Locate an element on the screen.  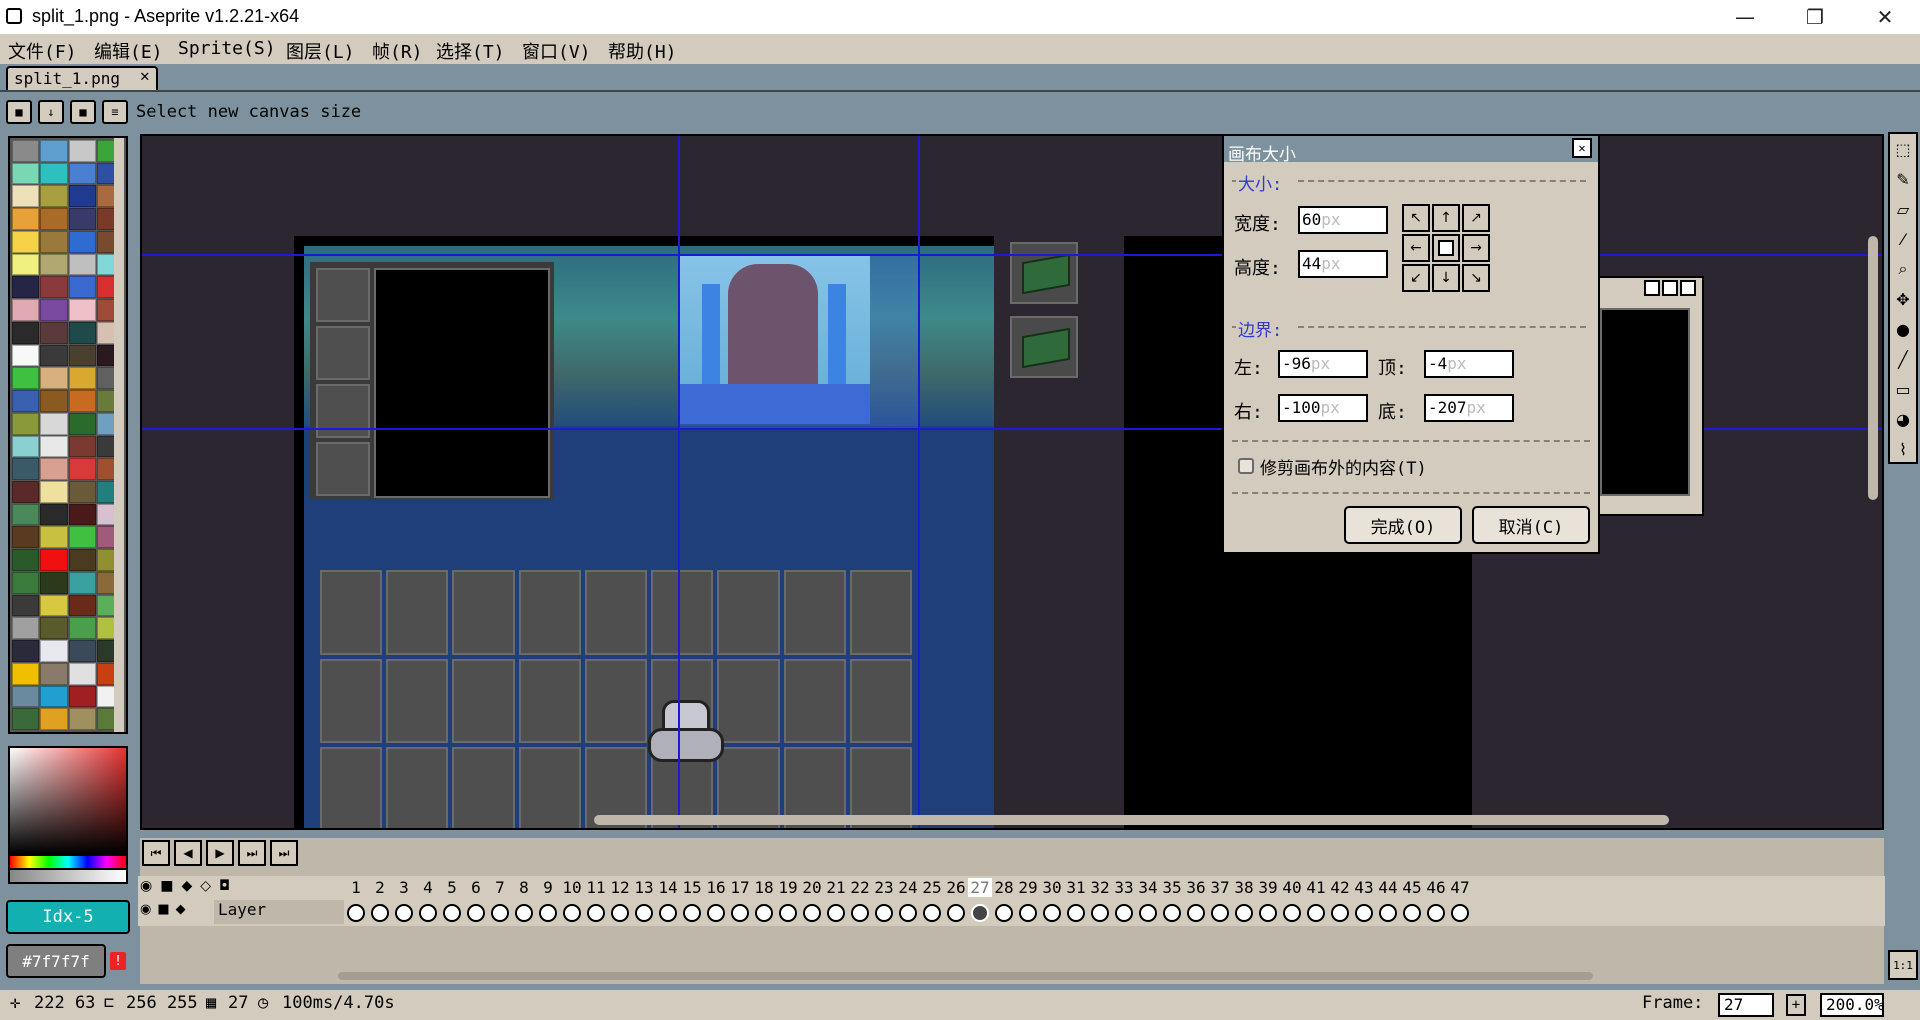
tab-document: split_1.png ✕ is located at coordinates (82, 78).